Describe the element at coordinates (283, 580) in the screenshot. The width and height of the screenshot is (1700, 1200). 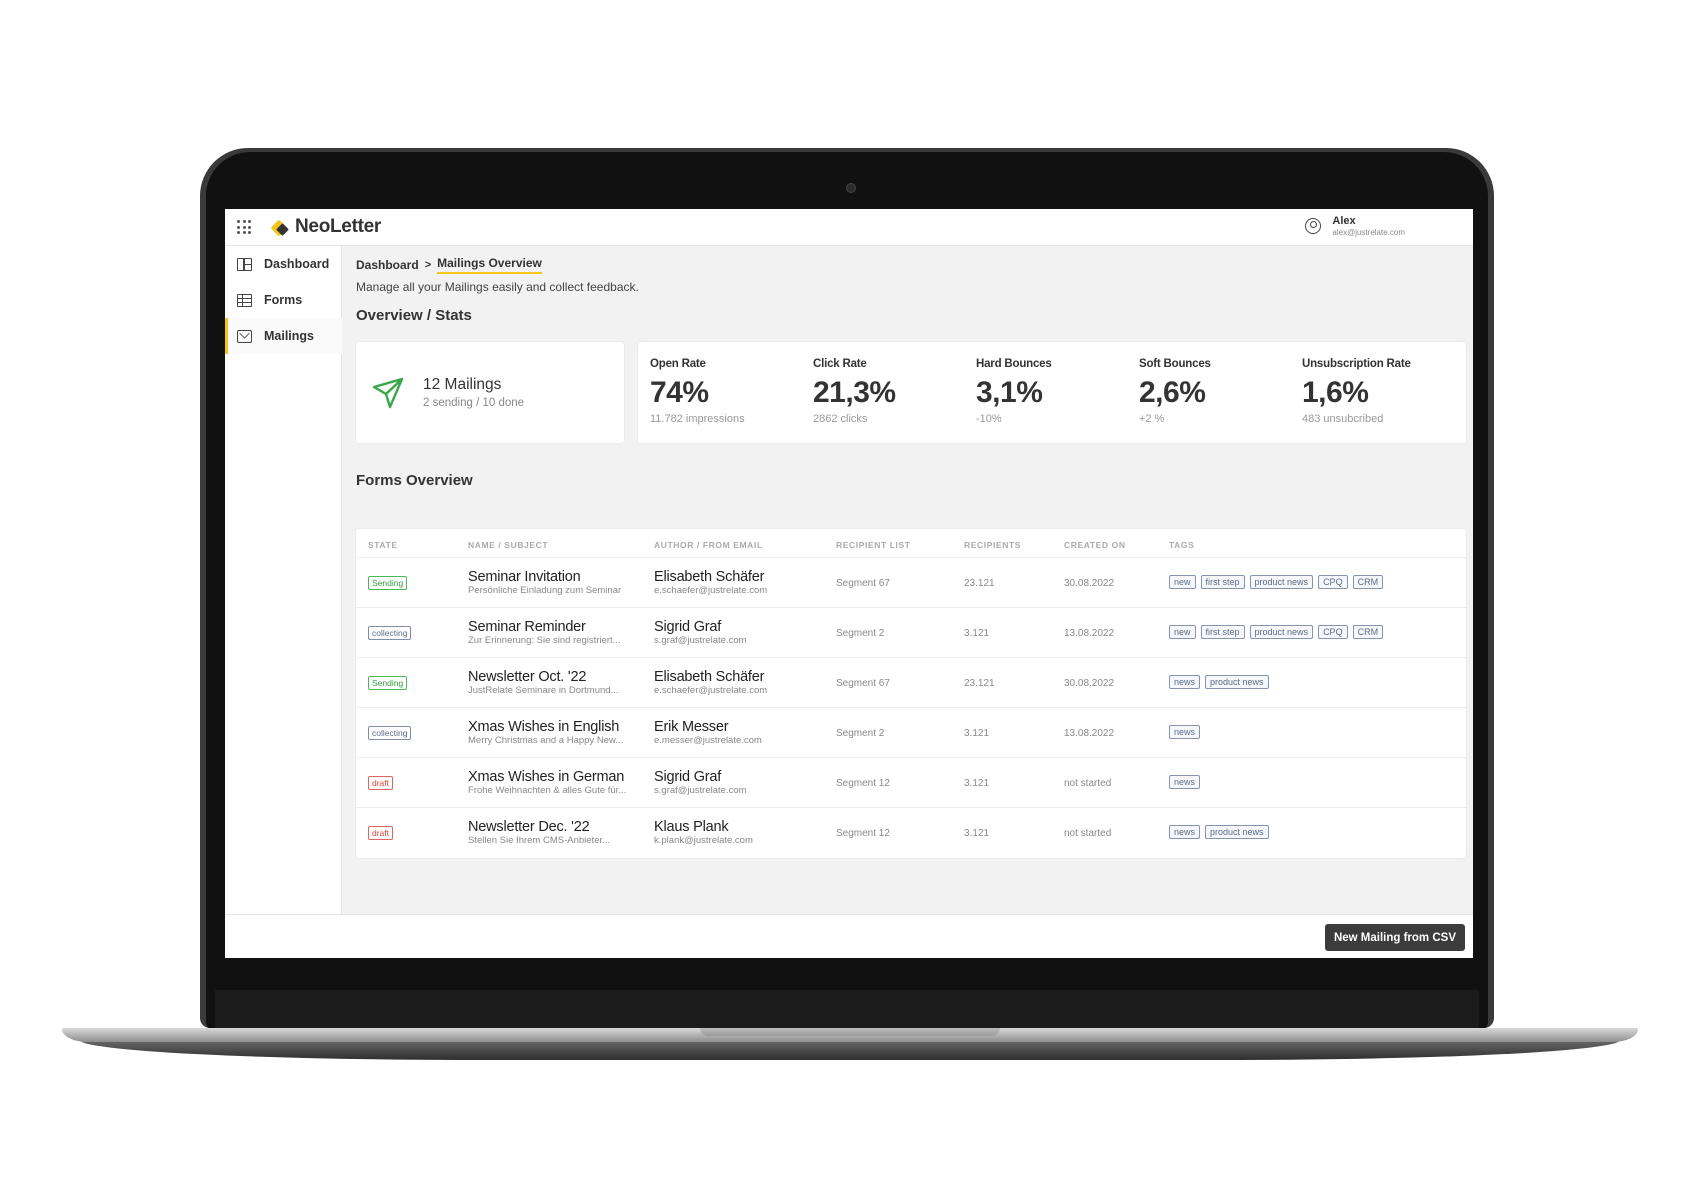
I see `sidebar: Dashboard Forms Mailings` at that location.